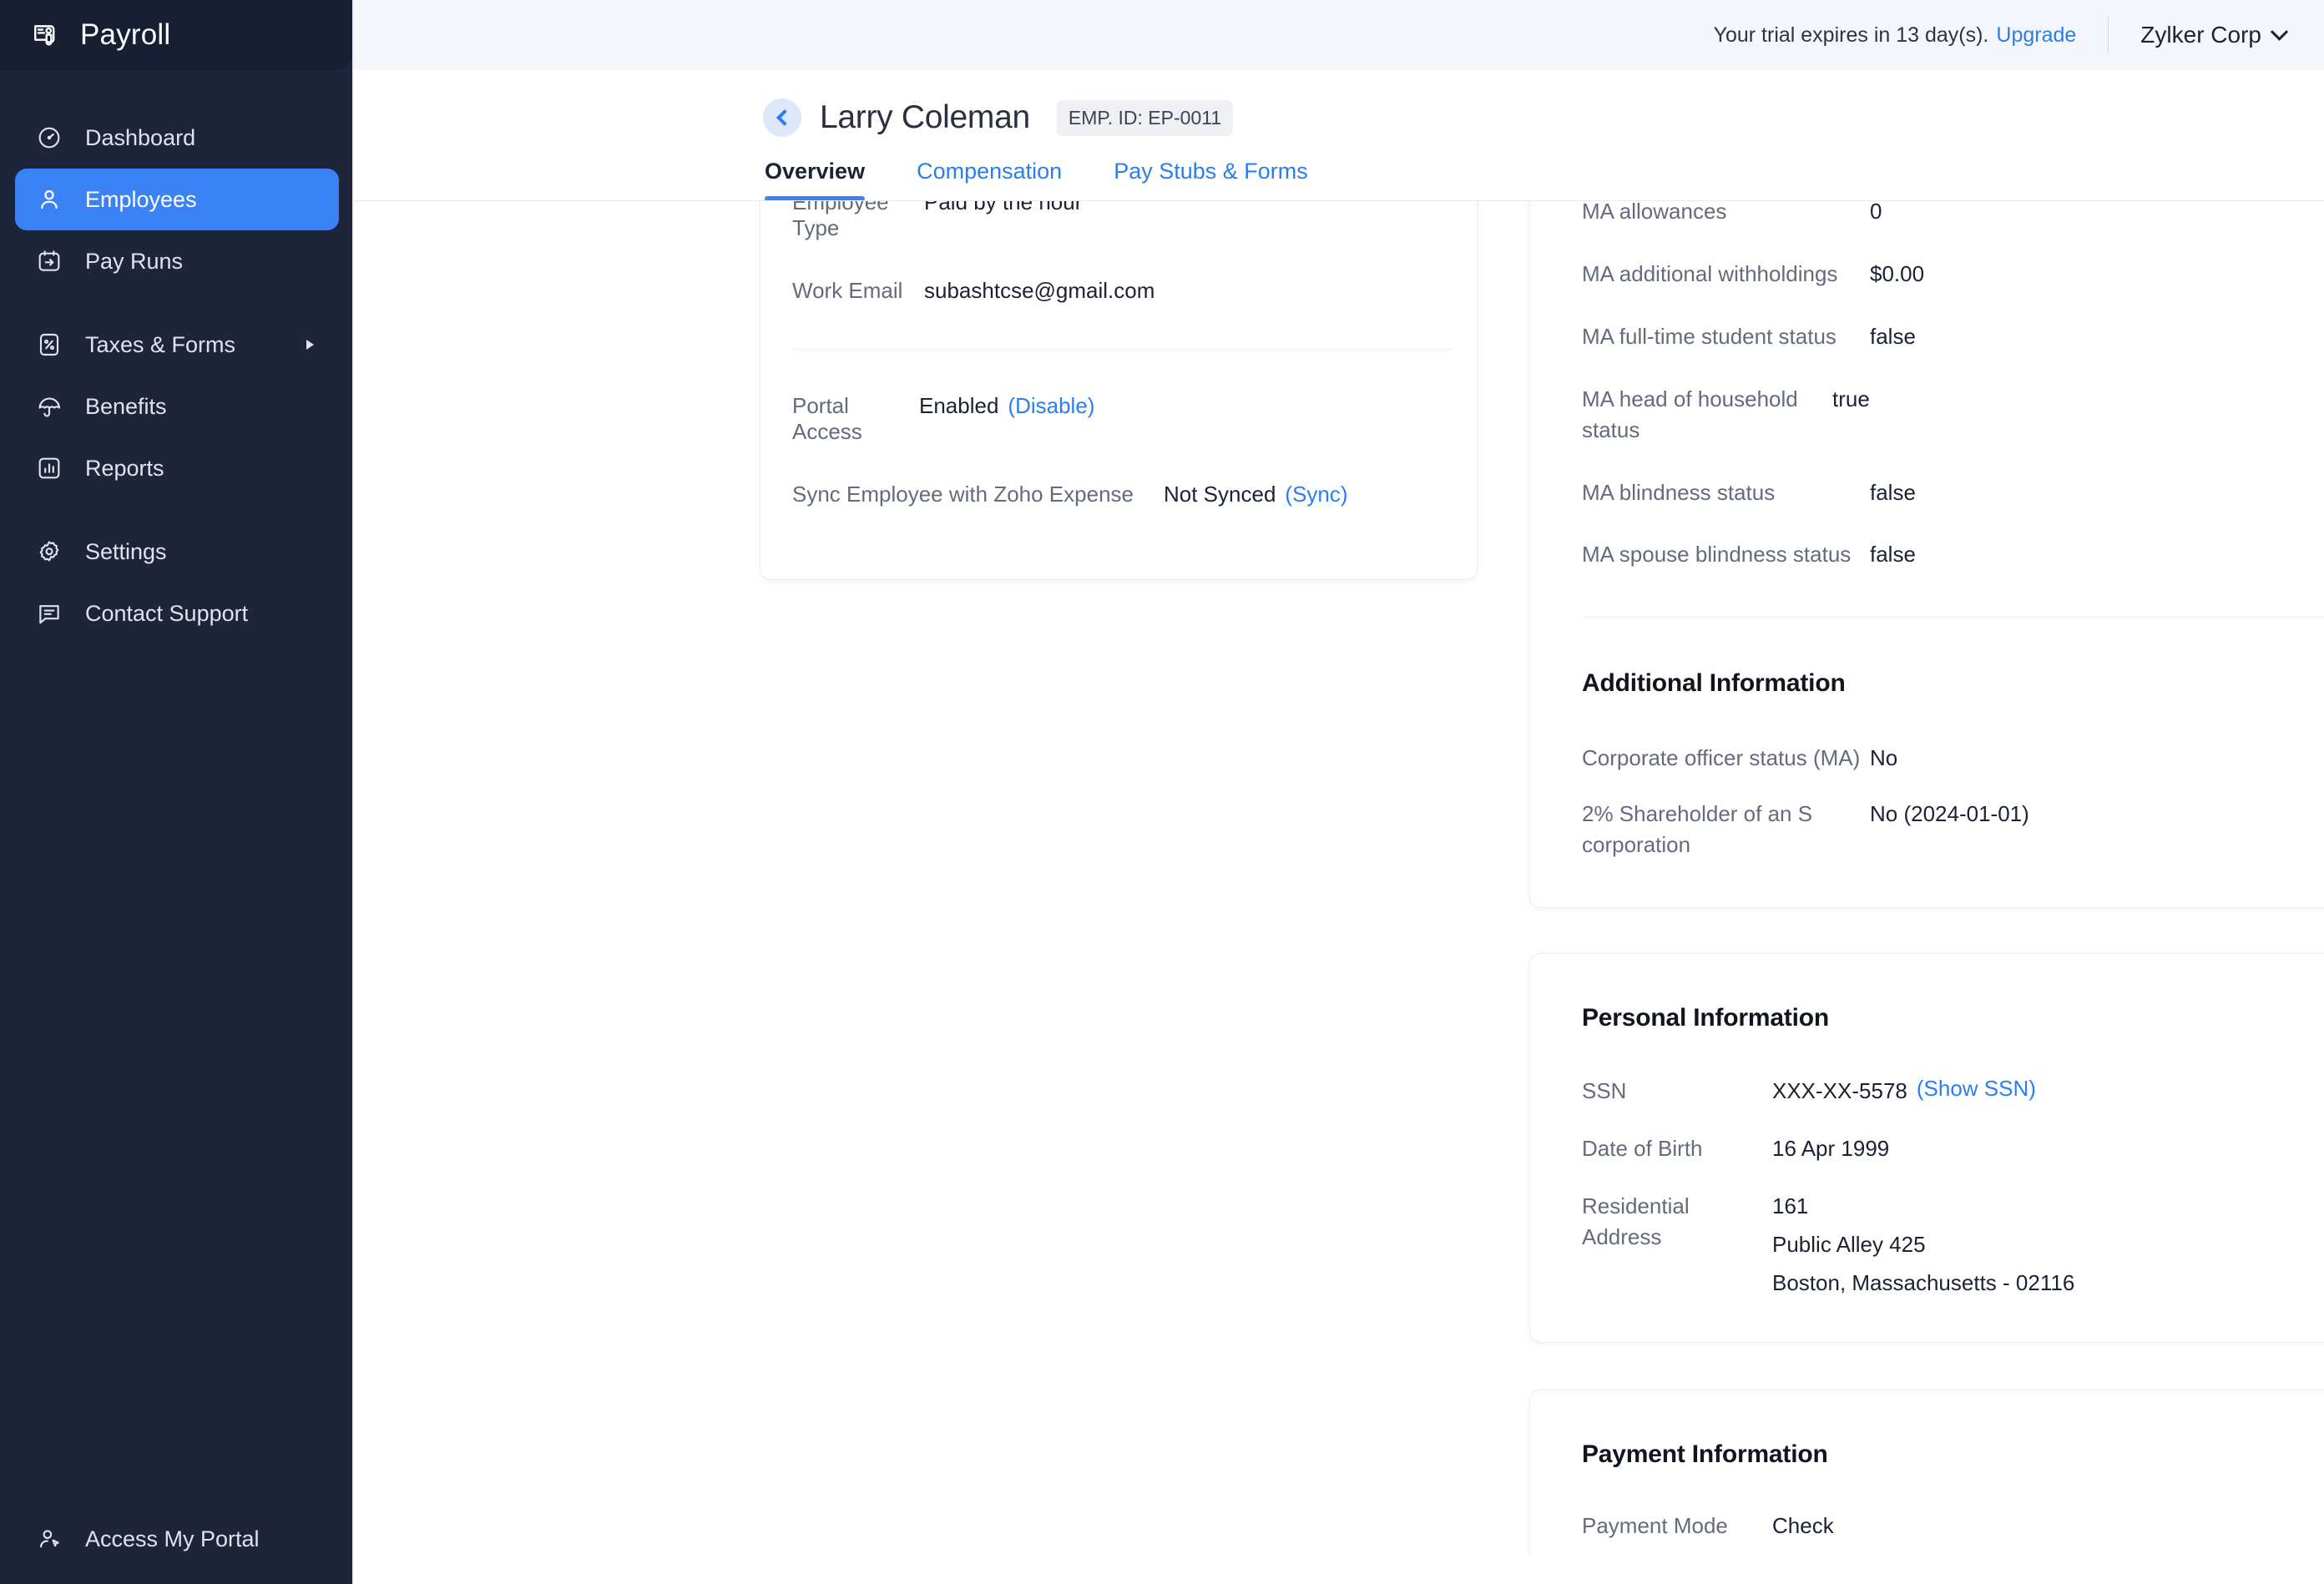  What do you see at coordinates (1604, 1091) in the screenshot?
I see `field-label: SSN` at bounding box center [1604, 1091].